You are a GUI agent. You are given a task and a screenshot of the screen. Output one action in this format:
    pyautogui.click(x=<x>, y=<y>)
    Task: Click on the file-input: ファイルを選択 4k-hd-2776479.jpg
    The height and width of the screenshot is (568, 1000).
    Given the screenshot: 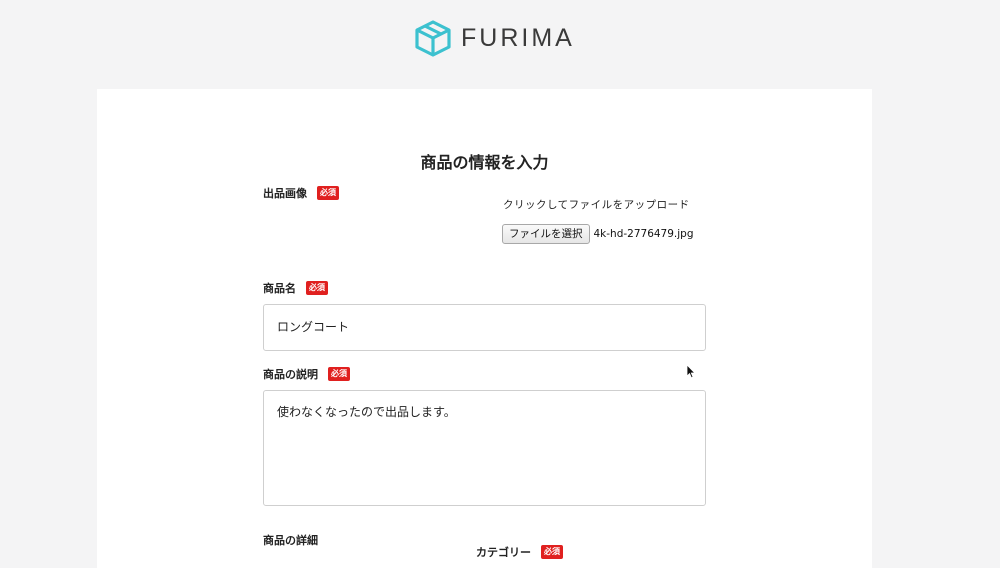 What is the action you would take?
    pyautogui.click(x=598, y=234)
    